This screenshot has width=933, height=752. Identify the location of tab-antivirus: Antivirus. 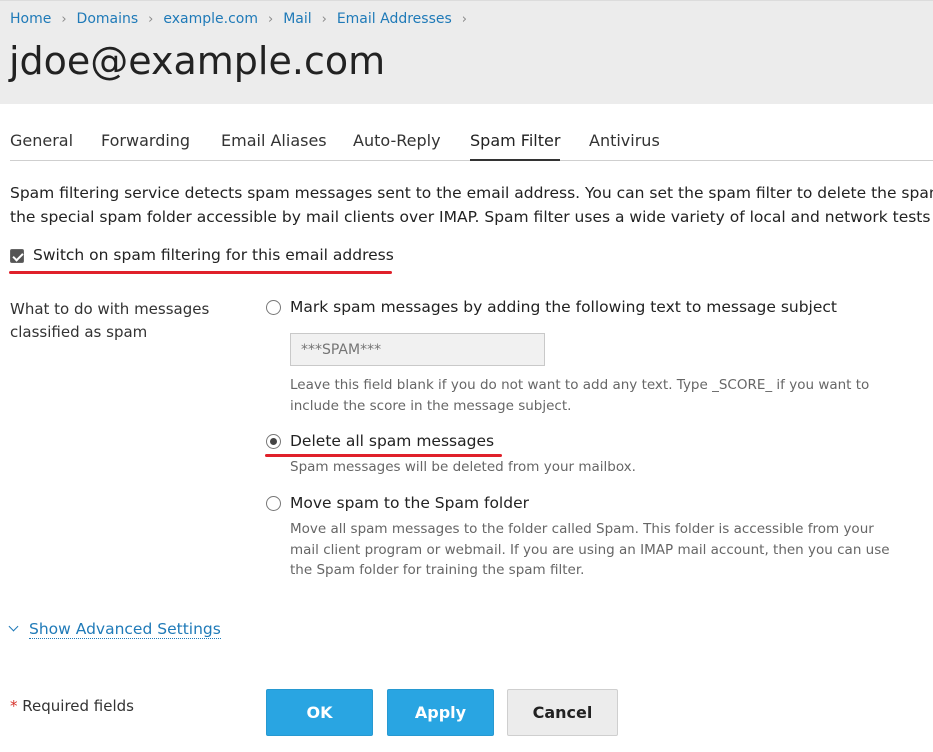
(624, 146).